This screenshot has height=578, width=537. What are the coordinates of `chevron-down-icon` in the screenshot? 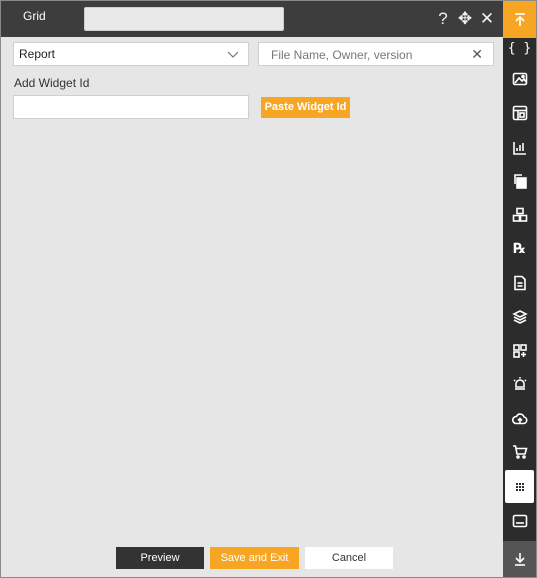 It's located at (233, 54).